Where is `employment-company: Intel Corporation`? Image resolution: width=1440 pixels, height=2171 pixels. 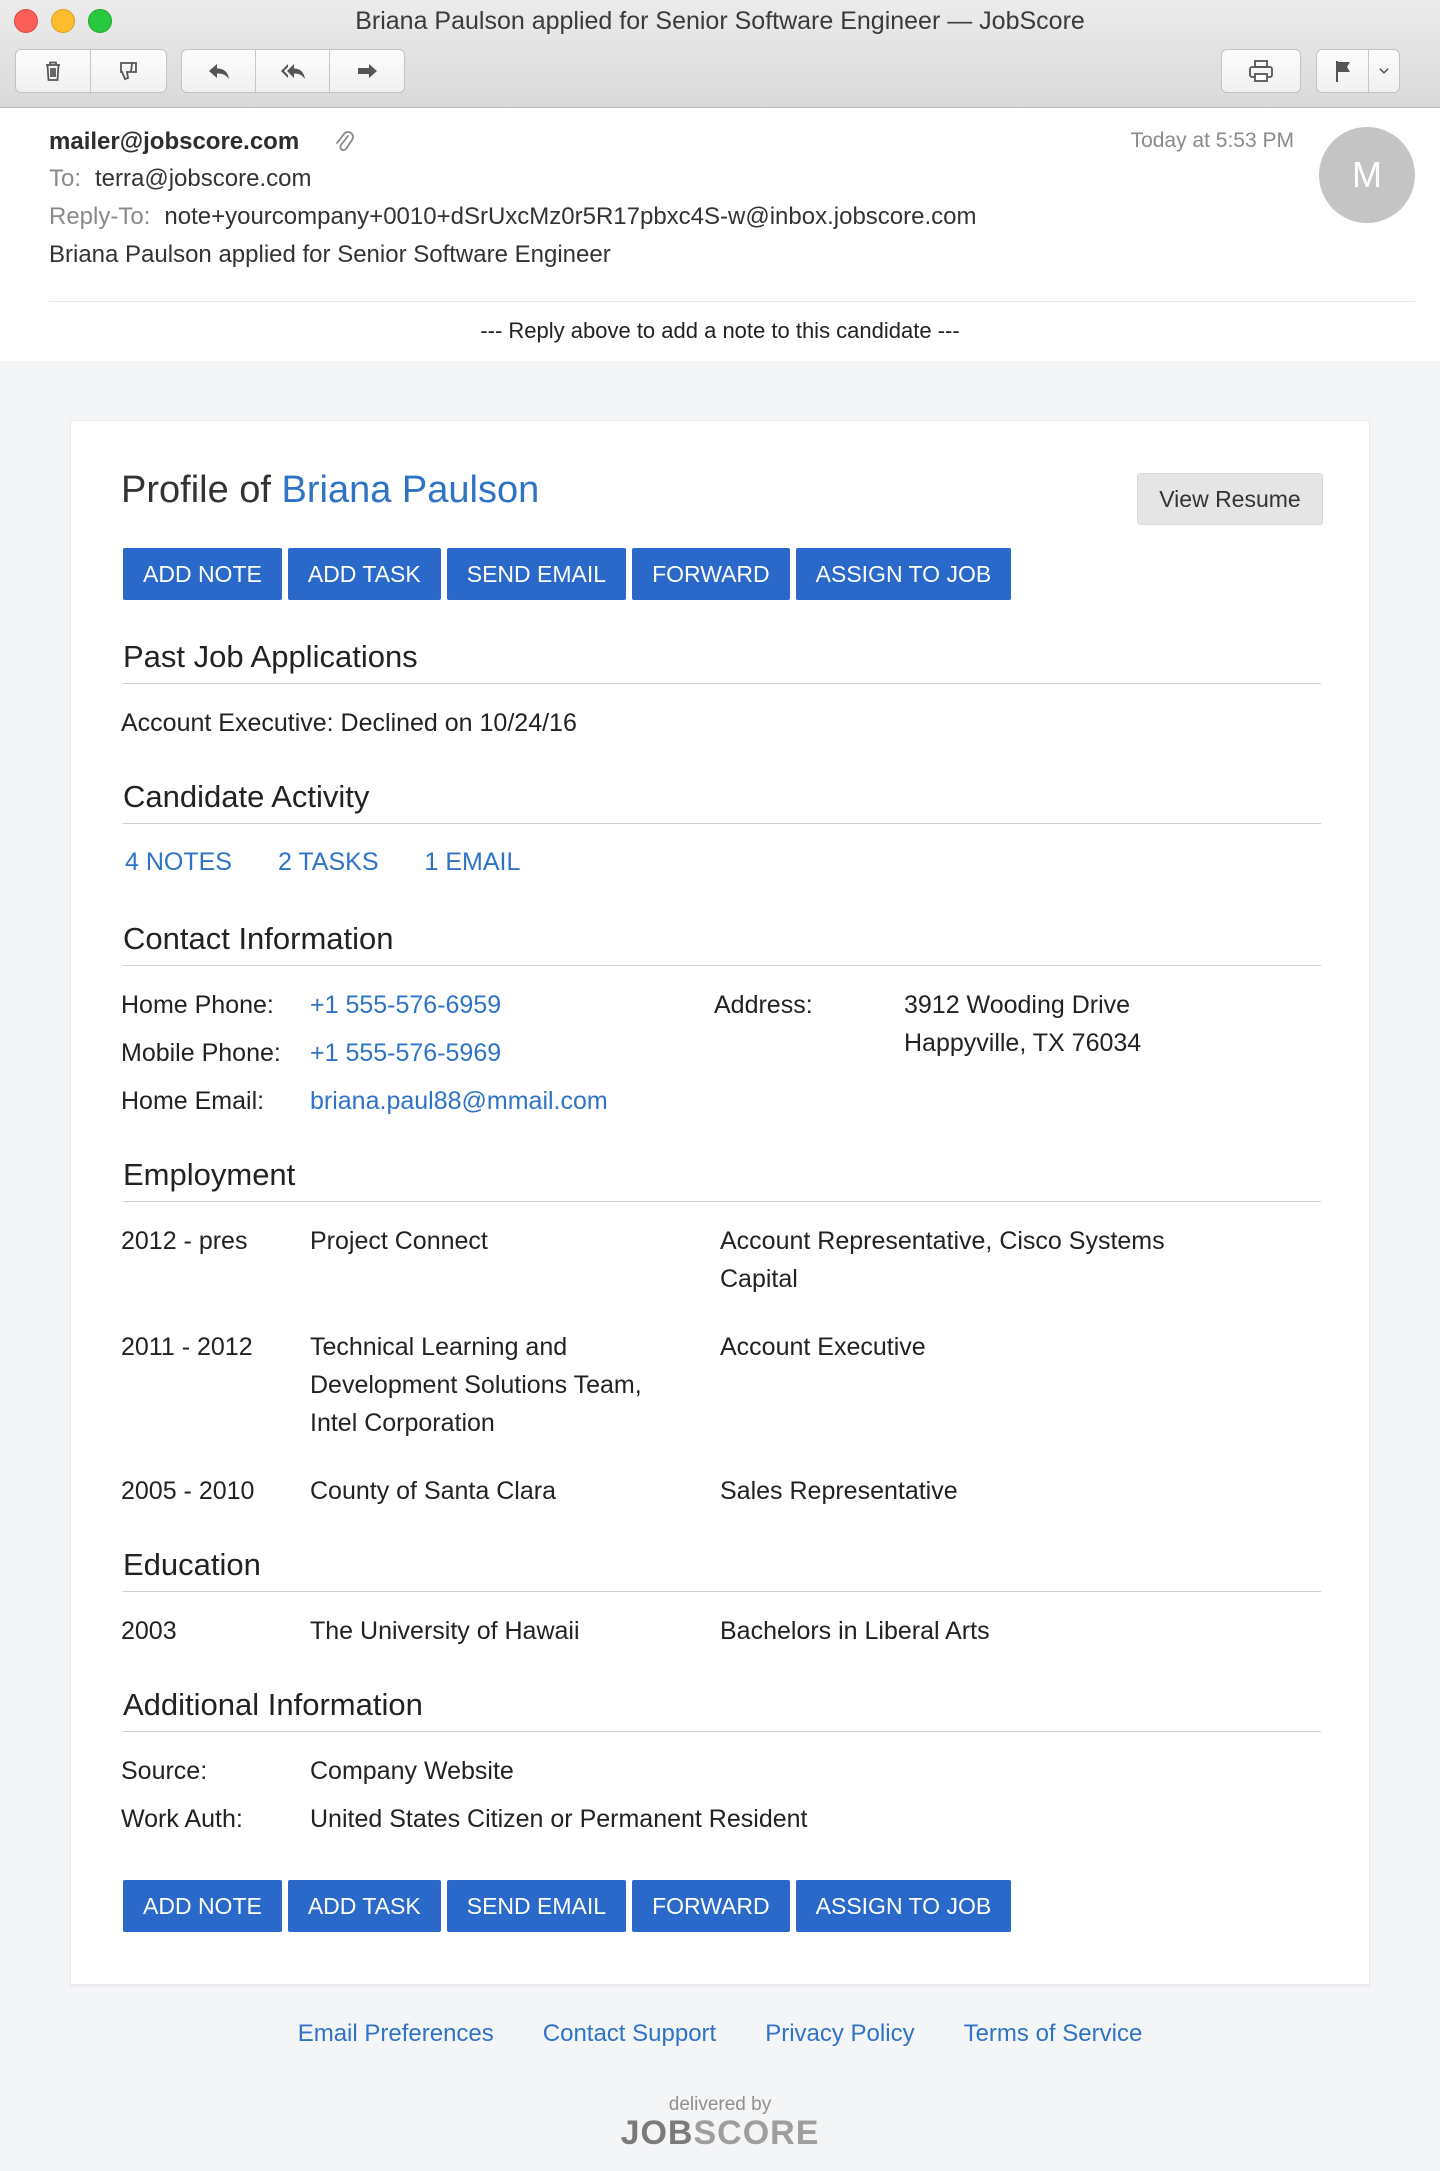 employment-company: Intel Corporation is located at coordinates (402, 1423).